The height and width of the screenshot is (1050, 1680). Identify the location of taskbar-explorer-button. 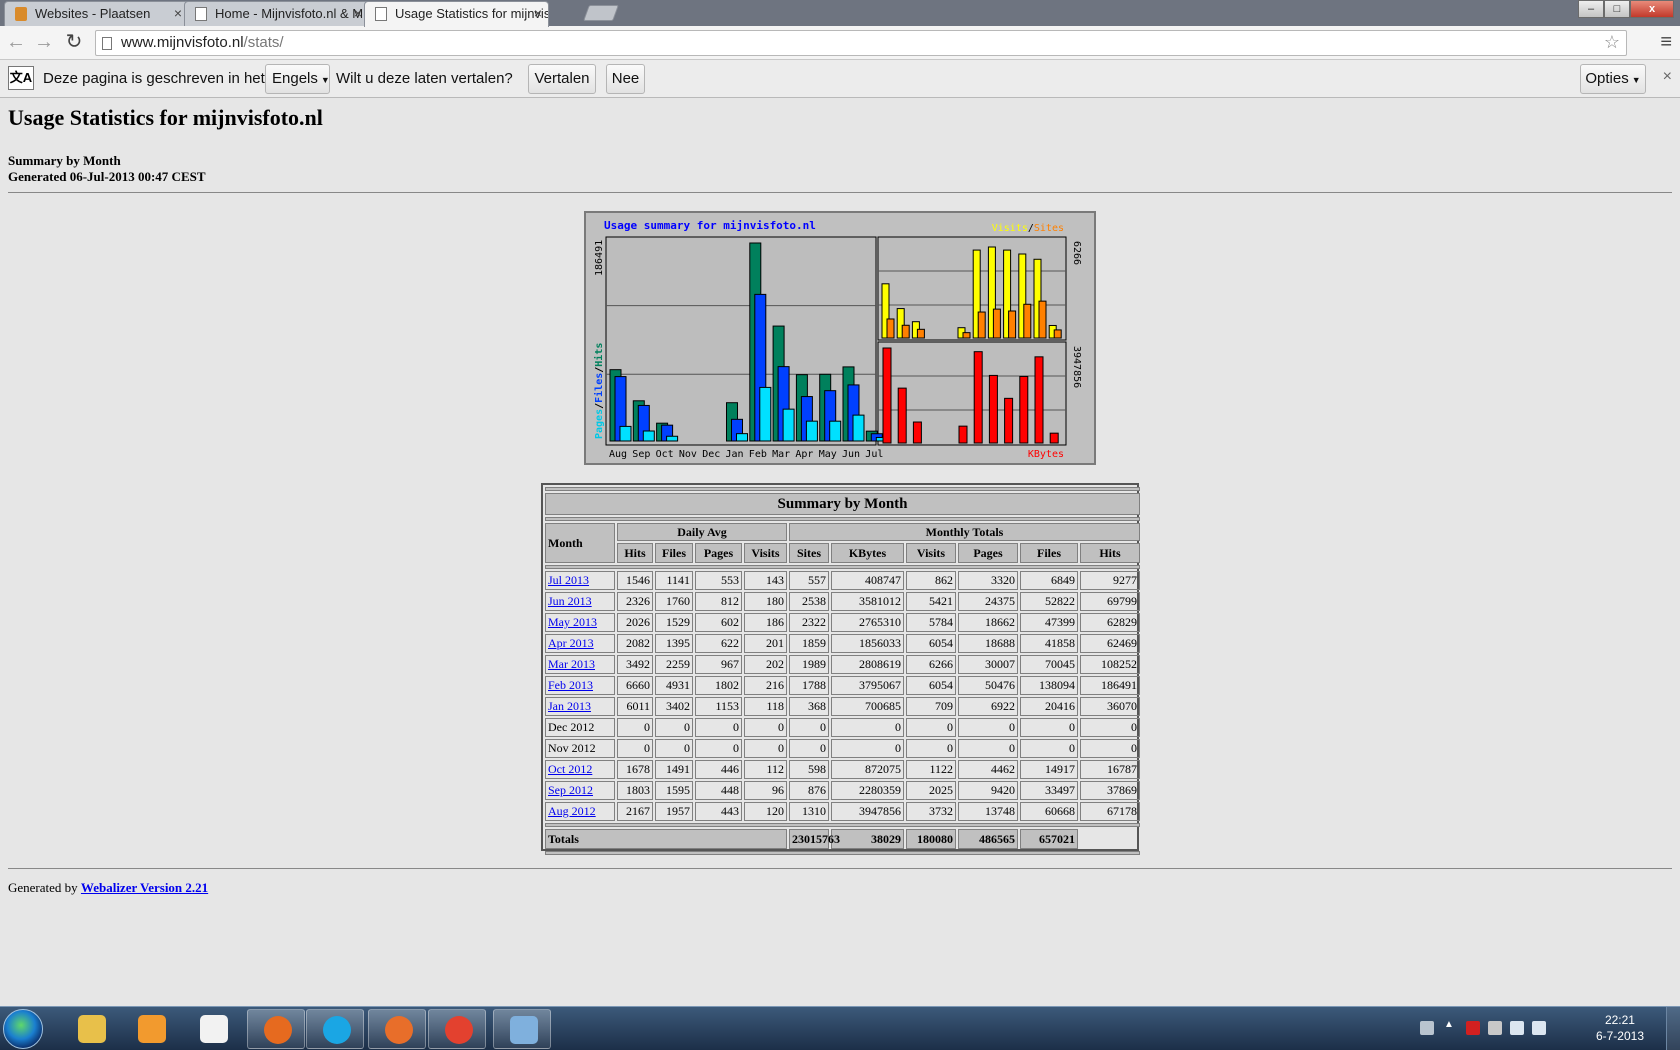
(91, 1029).